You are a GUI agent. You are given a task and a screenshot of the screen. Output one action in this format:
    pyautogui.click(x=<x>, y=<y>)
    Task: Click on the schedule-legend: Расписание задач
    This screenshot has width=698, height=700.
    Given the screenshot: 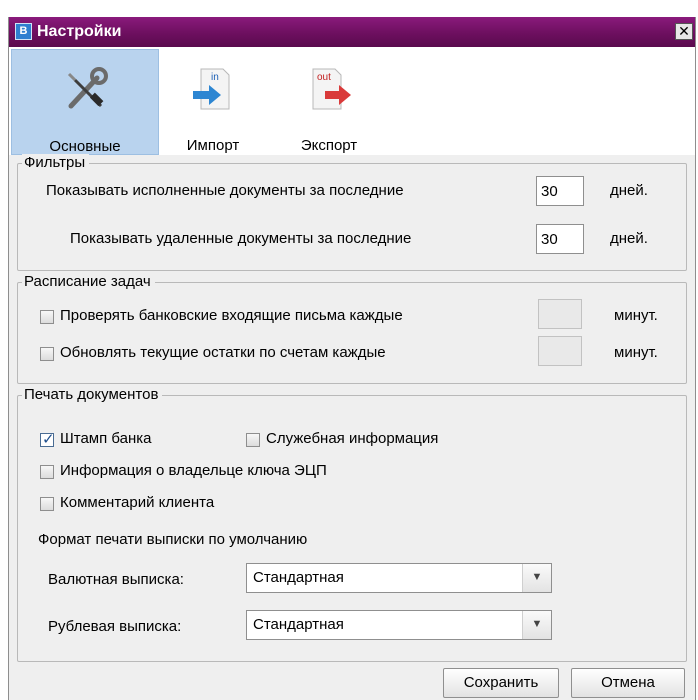 What is the action you would take?
    pyautogui.click(x=88, y=281)
    